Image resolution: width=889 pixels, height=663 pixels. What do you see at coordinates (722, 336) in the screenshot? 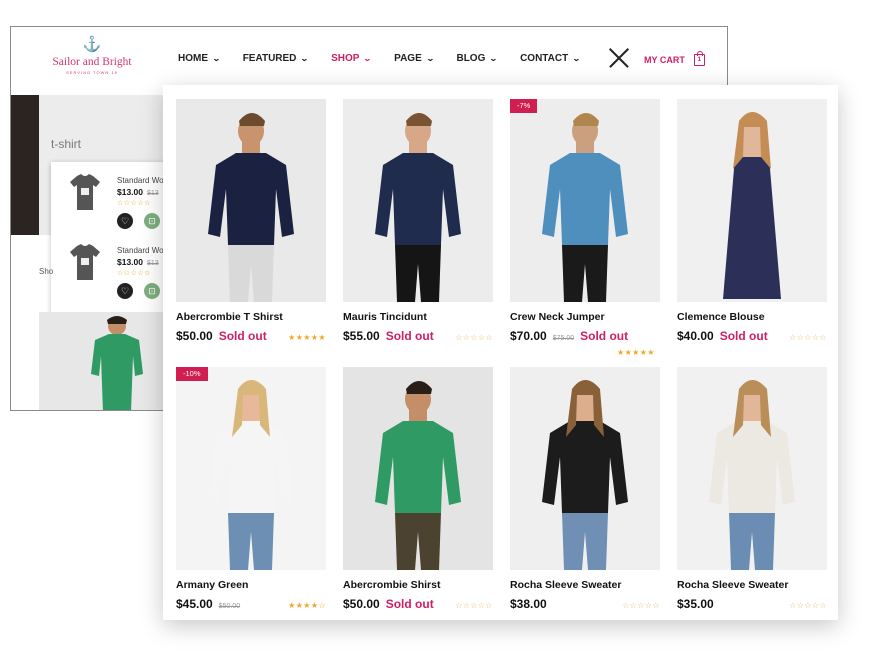
I see `product-price: $40.00 Sold out` at bounding box center [722, 336].